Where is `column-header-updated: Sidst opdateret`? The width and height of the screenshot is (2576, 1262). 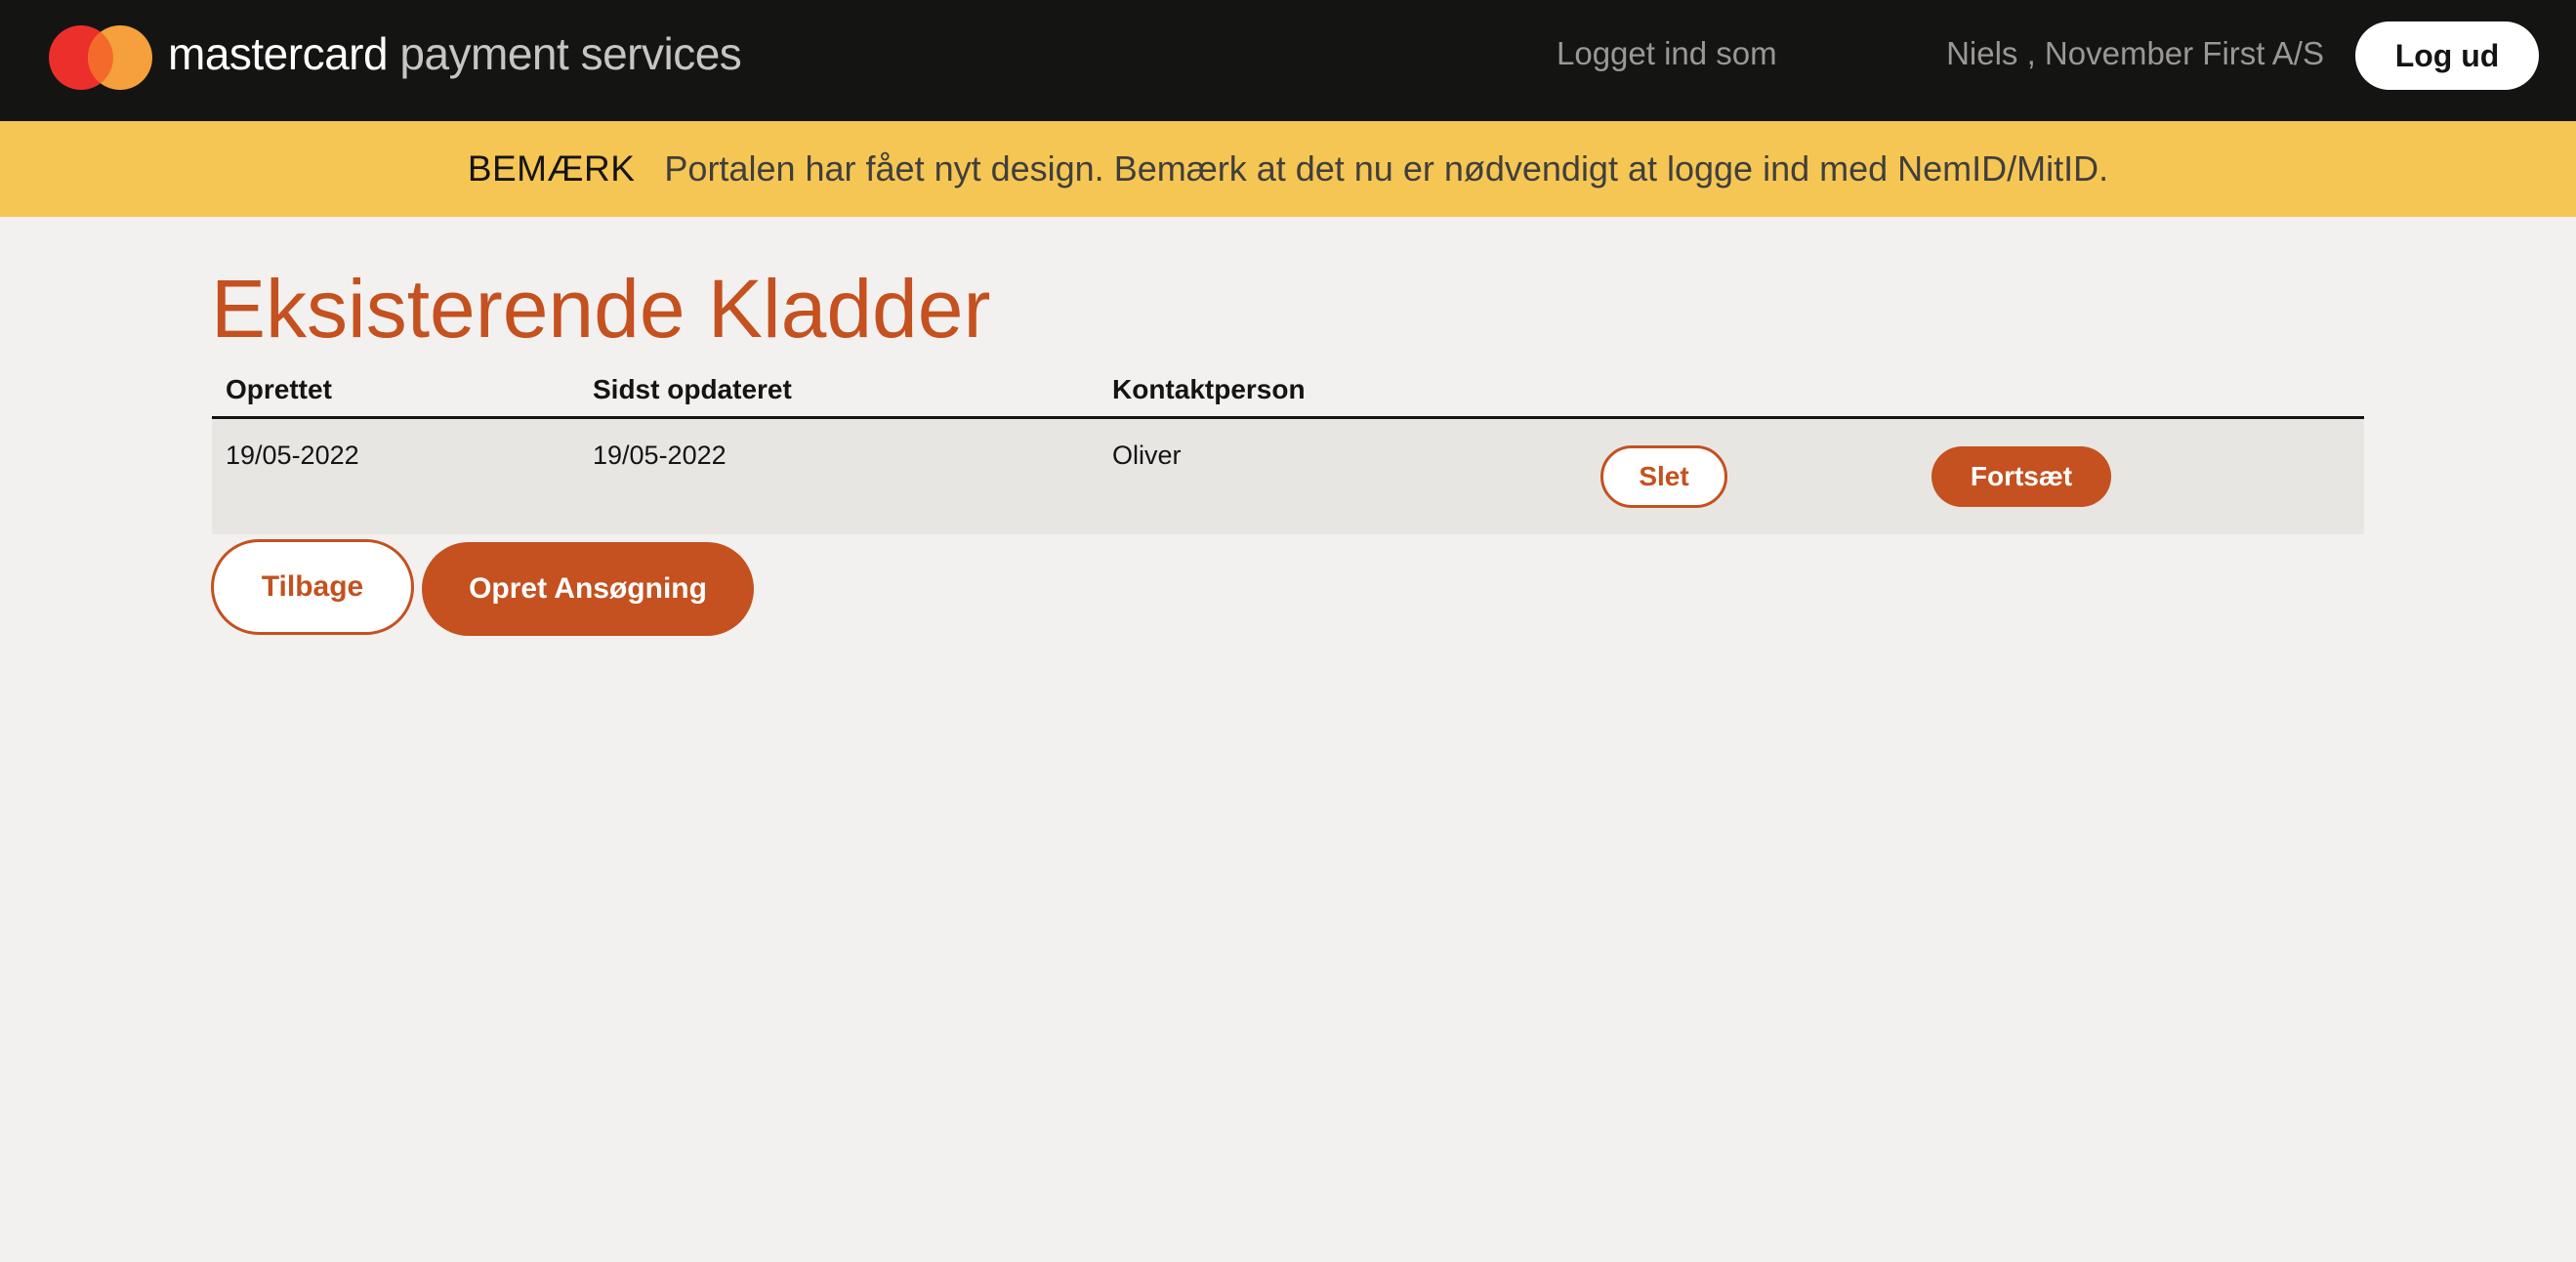
column-header-updated: Sidst opdateret is located at coordinates (839, 391).